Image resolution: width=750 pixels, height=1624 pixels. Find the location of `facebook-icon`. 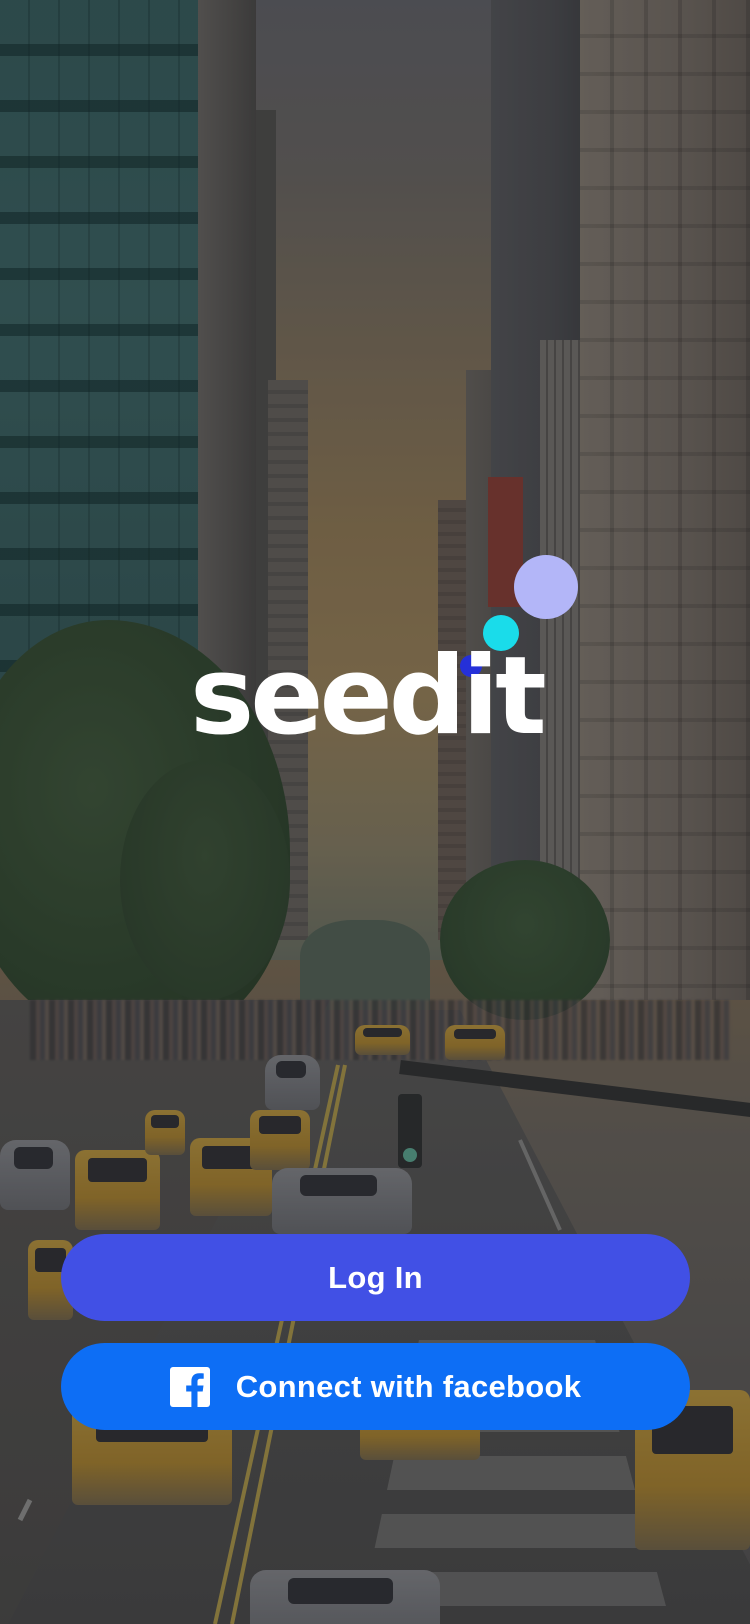

facebook-icon is located at coordinates (189, 1386).